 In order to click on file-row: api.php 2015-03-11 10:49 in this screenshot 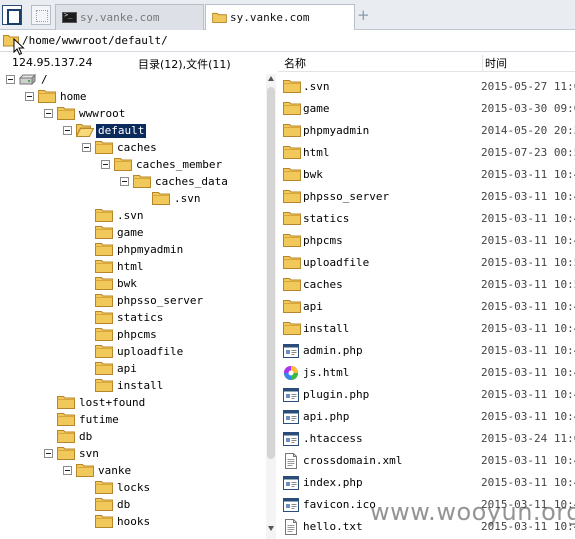, I will do `click(426, 417)`.